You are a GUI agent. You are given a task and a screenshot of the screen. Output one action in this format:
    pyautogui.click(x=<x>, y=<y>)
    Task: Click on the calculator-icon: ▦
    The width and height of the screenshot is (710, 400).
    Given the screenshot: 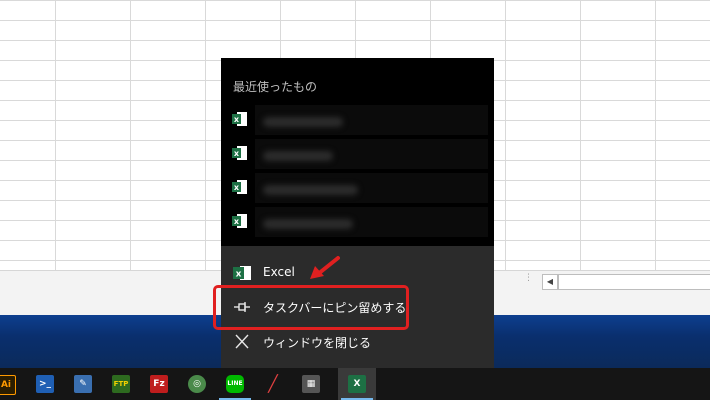 What is the action you would take?
    pyautogui.click(x=311, y=384)
    